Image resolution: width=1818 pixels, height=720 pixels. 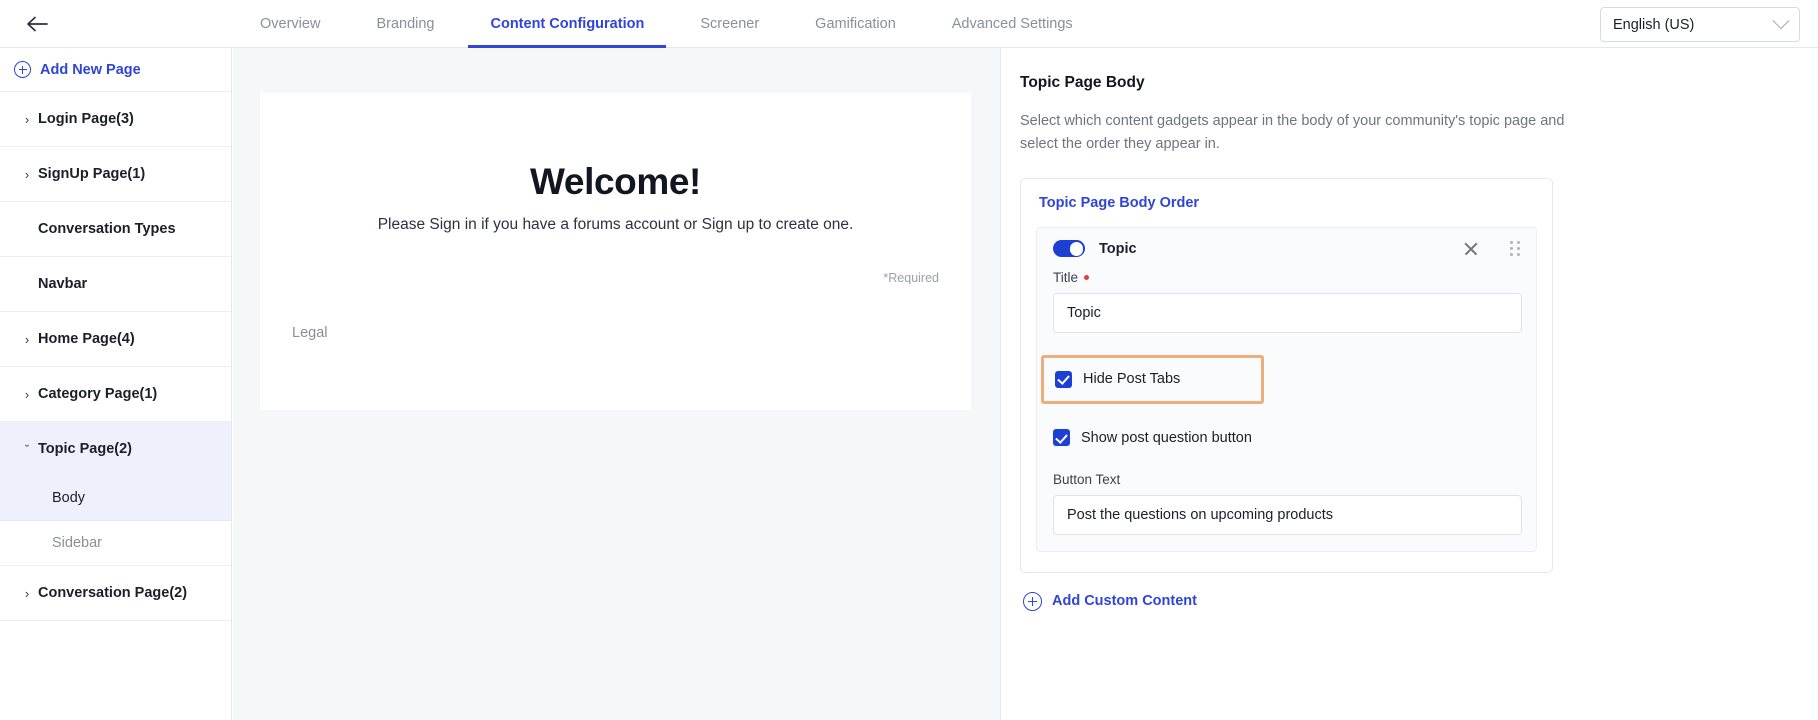 I want to click on sidebar-item-conversation-types: Conversation Types, so click(x=115, y=229).